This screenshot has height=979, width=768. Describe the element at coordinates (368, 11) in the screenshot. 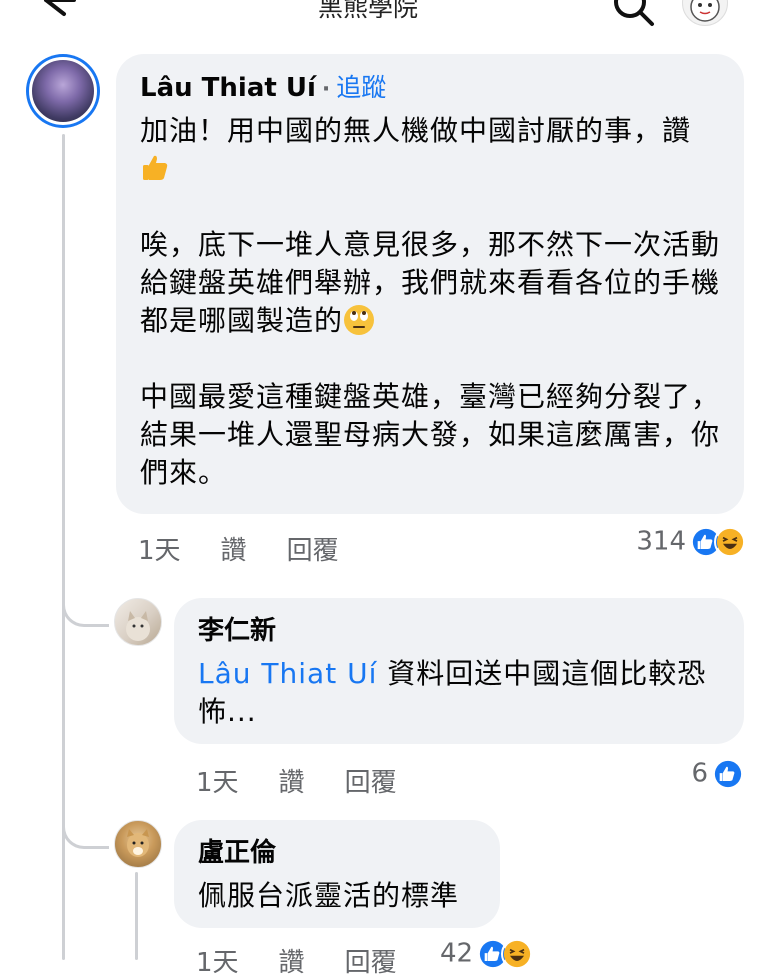

I see `page-title: 黑熊學院` at that location.